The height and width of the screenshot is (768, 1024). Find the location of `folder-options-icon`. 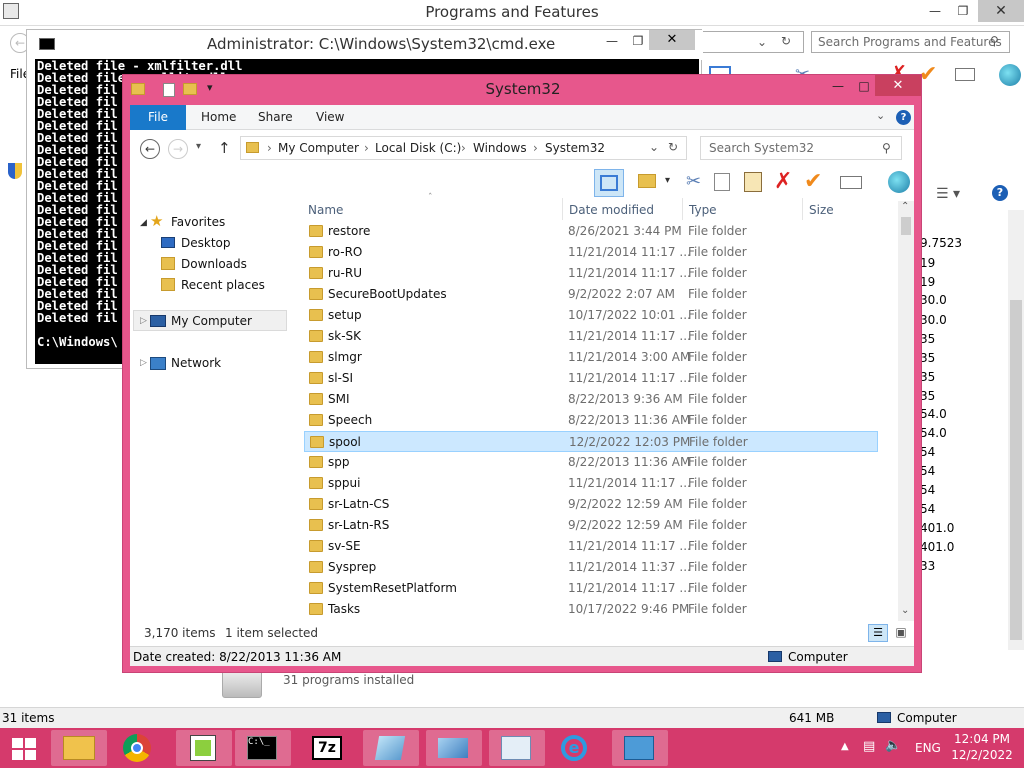

folder-options-icon is located at coordinates (647, 181).